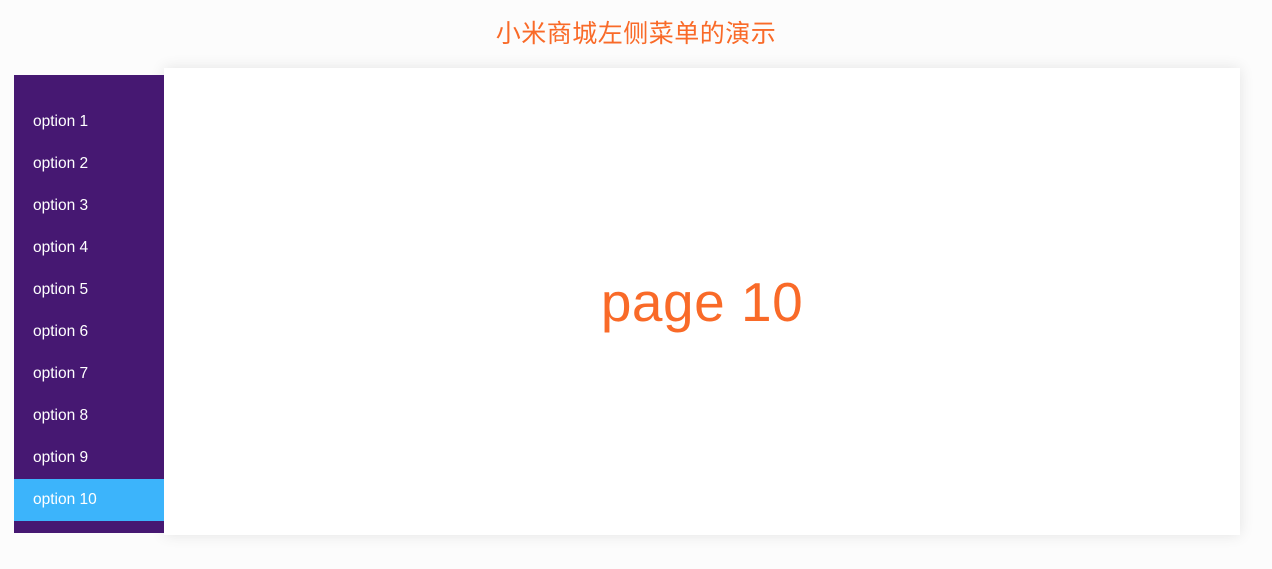 This screenshot has width=1272, height=569. I want to click on page-label: page 10, so click(702, 301).